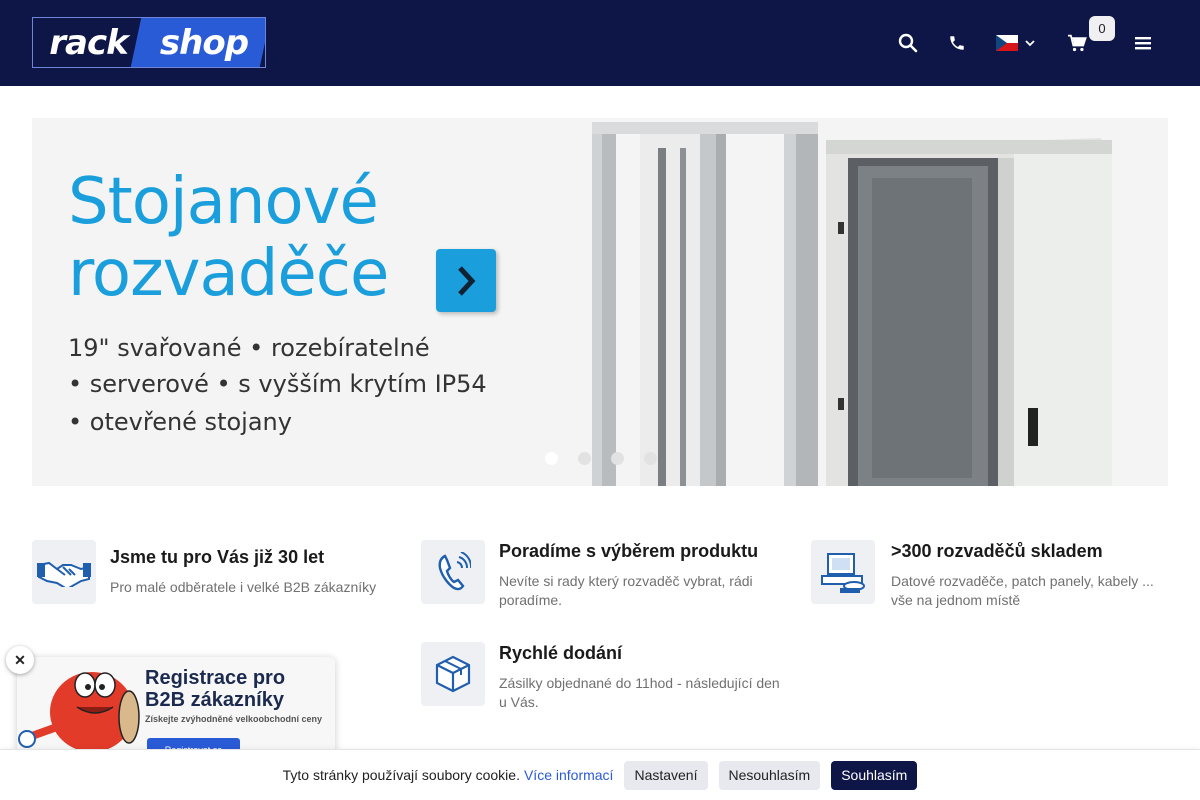 This screenshot has height=800, width=1200. What do you see at coordinates (401, 775) in the screenshot?
I see `cookie-text: Tyto stránky používají soubory cookie.` at bounding box center [401, 775].